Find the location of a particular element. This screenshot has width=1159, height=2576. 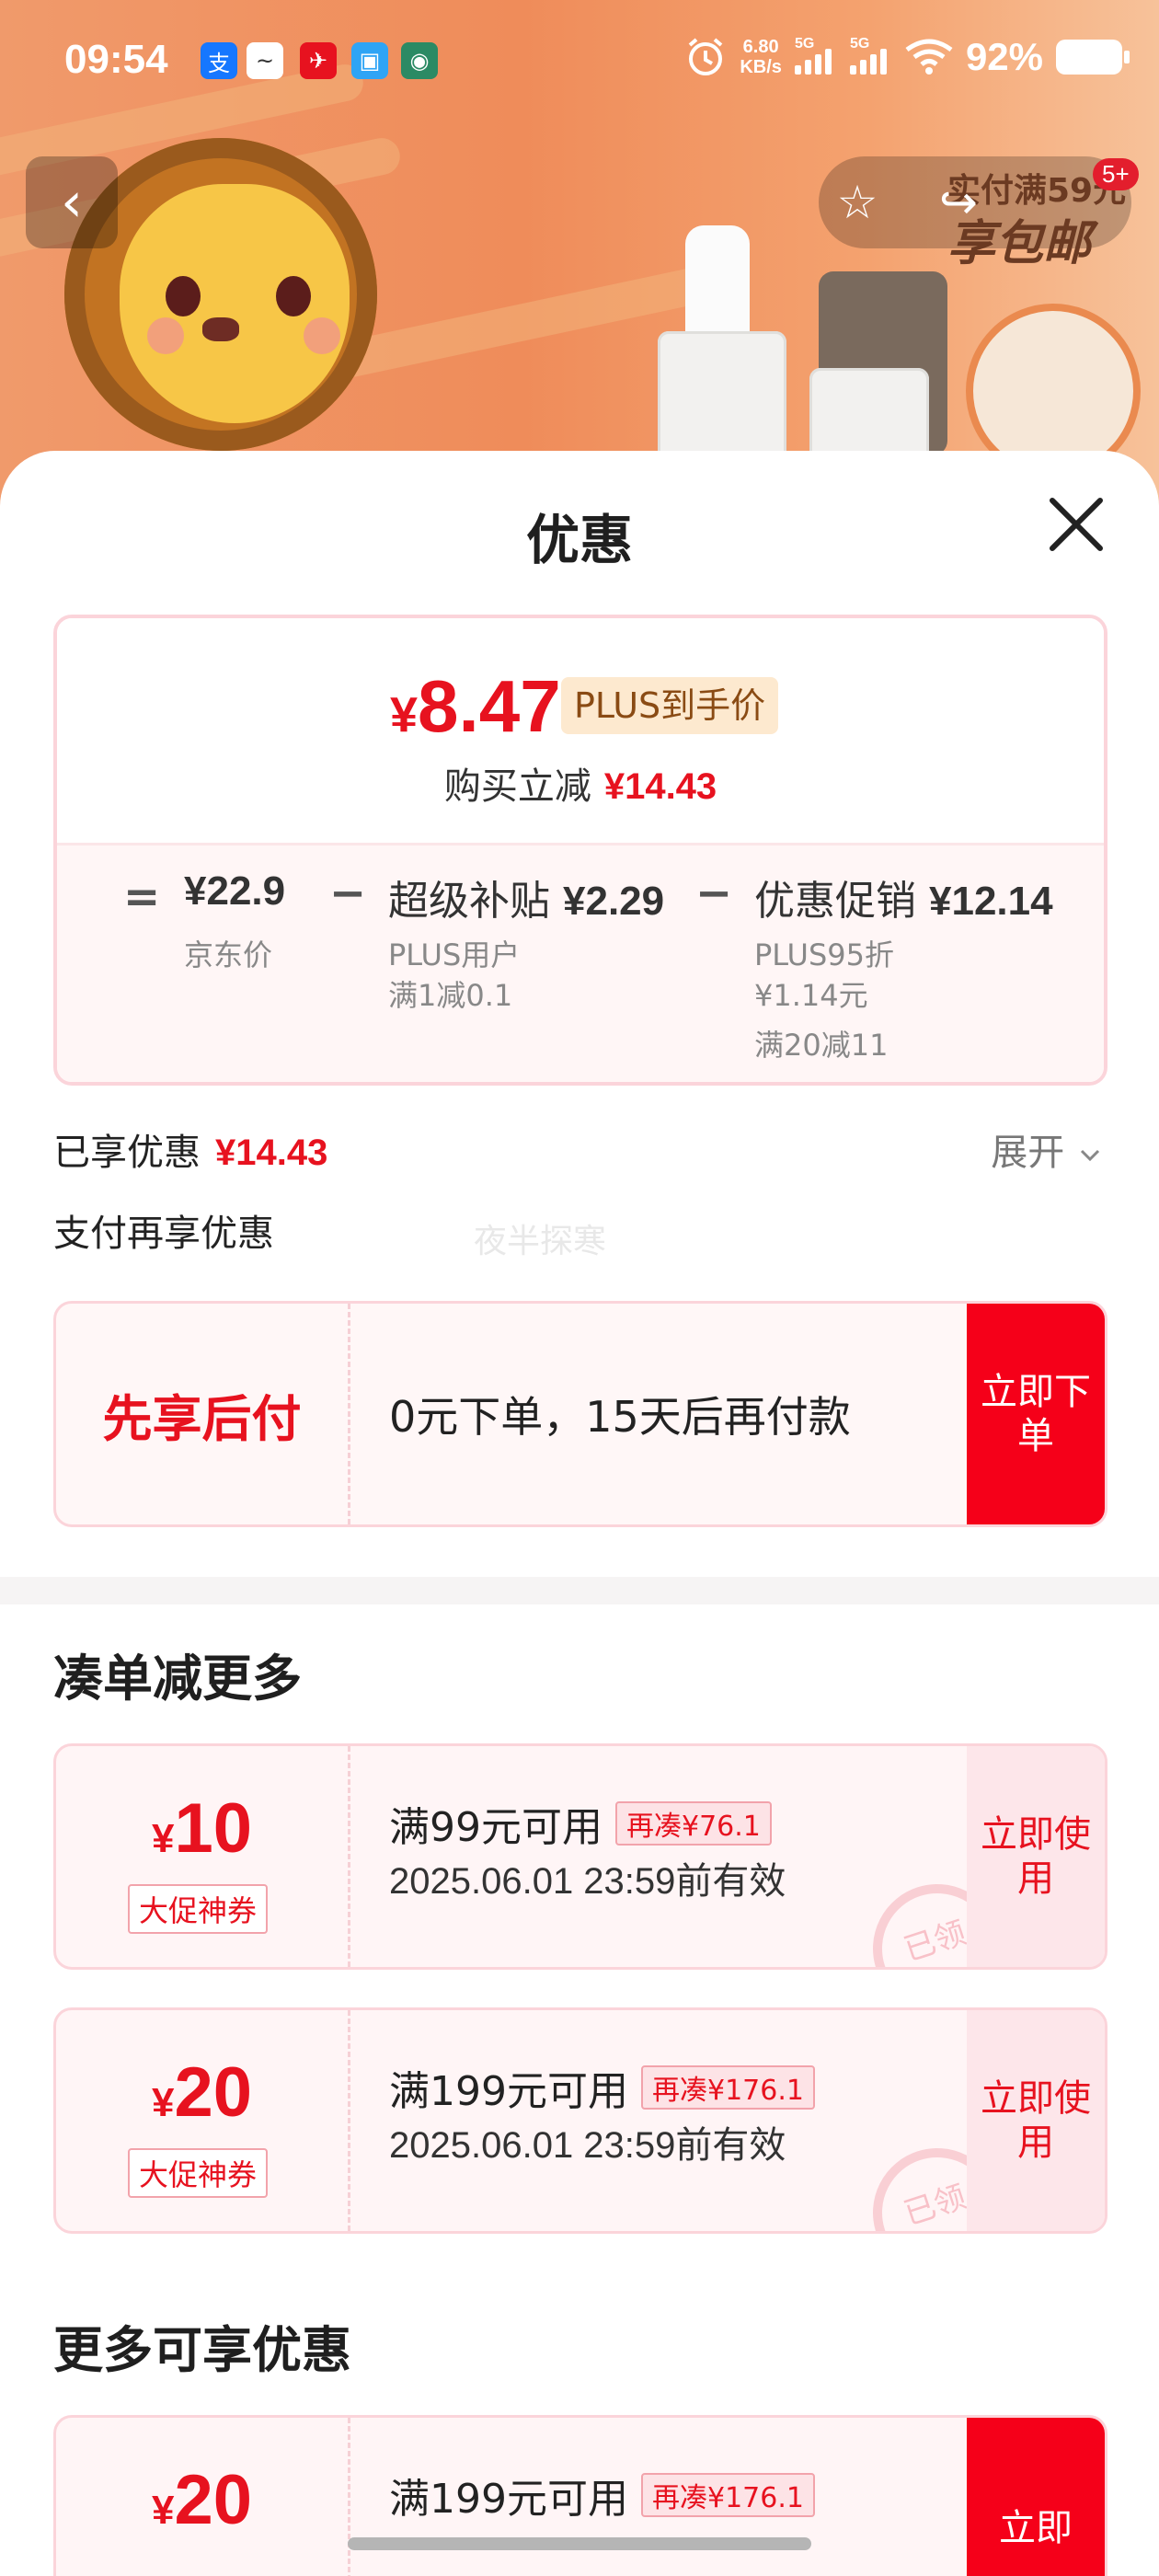

subsidy-sub1: PLUS用户 is located at coordinates (454, 954).